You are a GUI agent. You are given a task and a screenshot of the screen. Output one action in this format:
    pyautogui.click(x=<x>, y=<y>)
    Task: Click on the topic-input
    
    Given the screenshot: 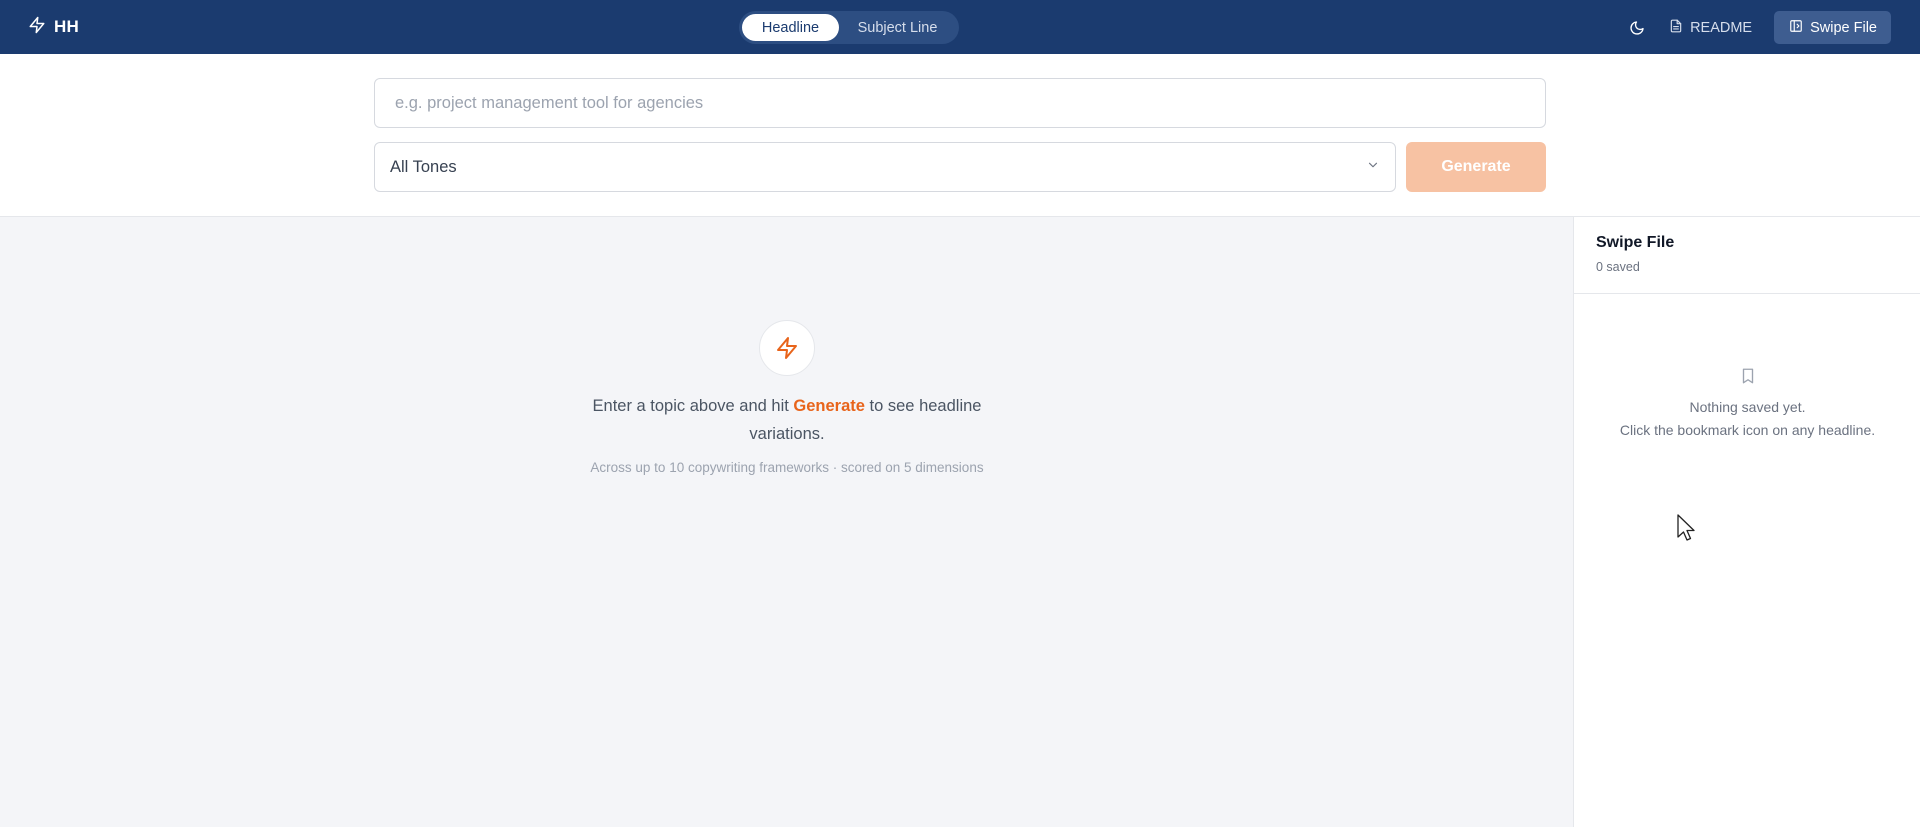 What is the action you would take?
    pyautogui.click(x=960, y=103)
    